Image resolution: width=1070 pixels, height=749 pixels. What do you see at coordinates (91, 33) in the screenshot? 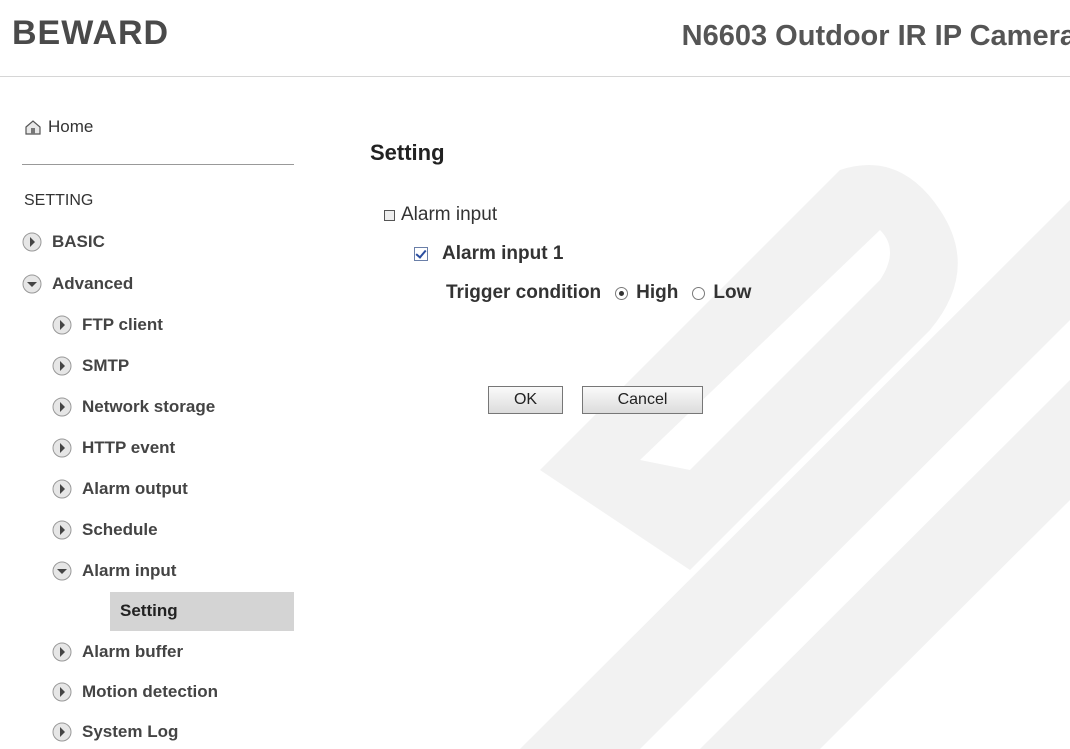
I see `brand-logo: BEWARD` at bounding box center [91, 33].